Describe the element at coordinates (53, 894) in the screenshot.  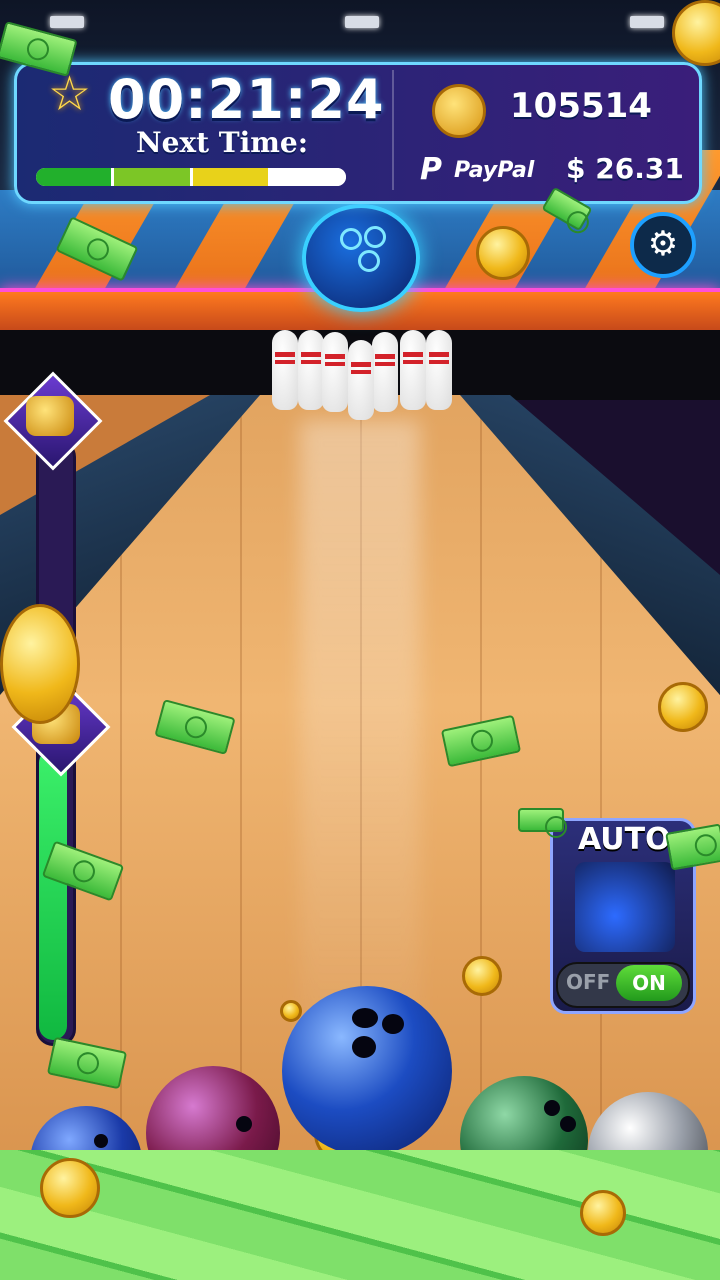
I see `reward-meter-fill` at that location.